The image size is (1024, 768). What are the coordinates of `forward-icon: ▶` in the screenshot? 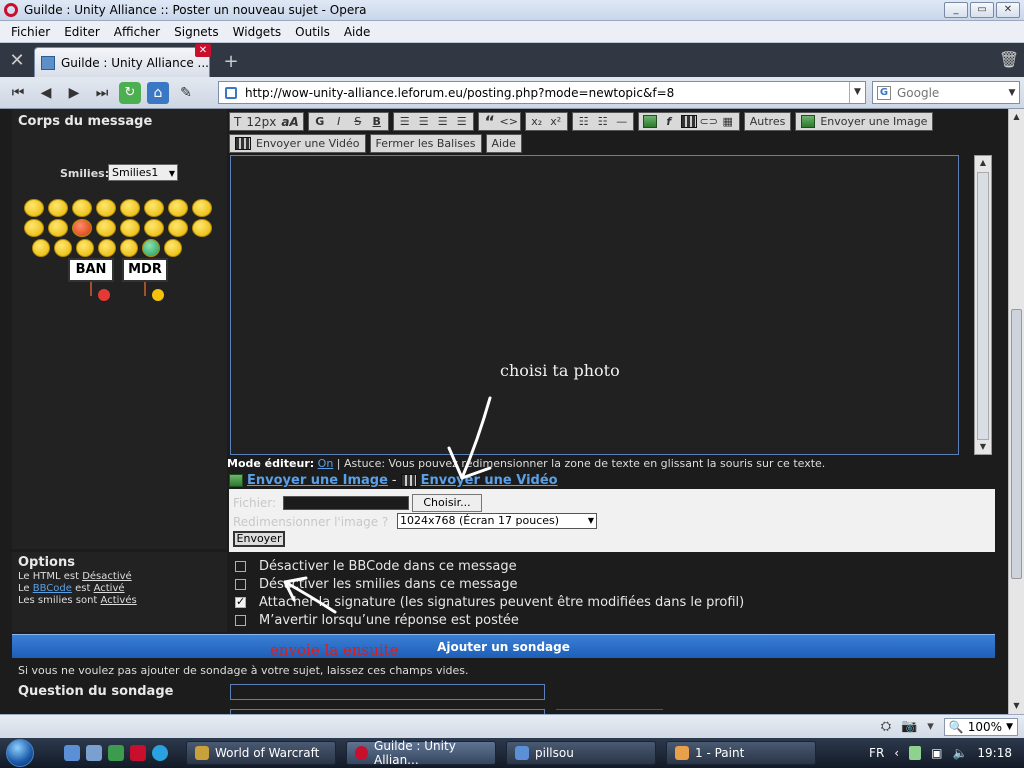 It's located at (74, 93).